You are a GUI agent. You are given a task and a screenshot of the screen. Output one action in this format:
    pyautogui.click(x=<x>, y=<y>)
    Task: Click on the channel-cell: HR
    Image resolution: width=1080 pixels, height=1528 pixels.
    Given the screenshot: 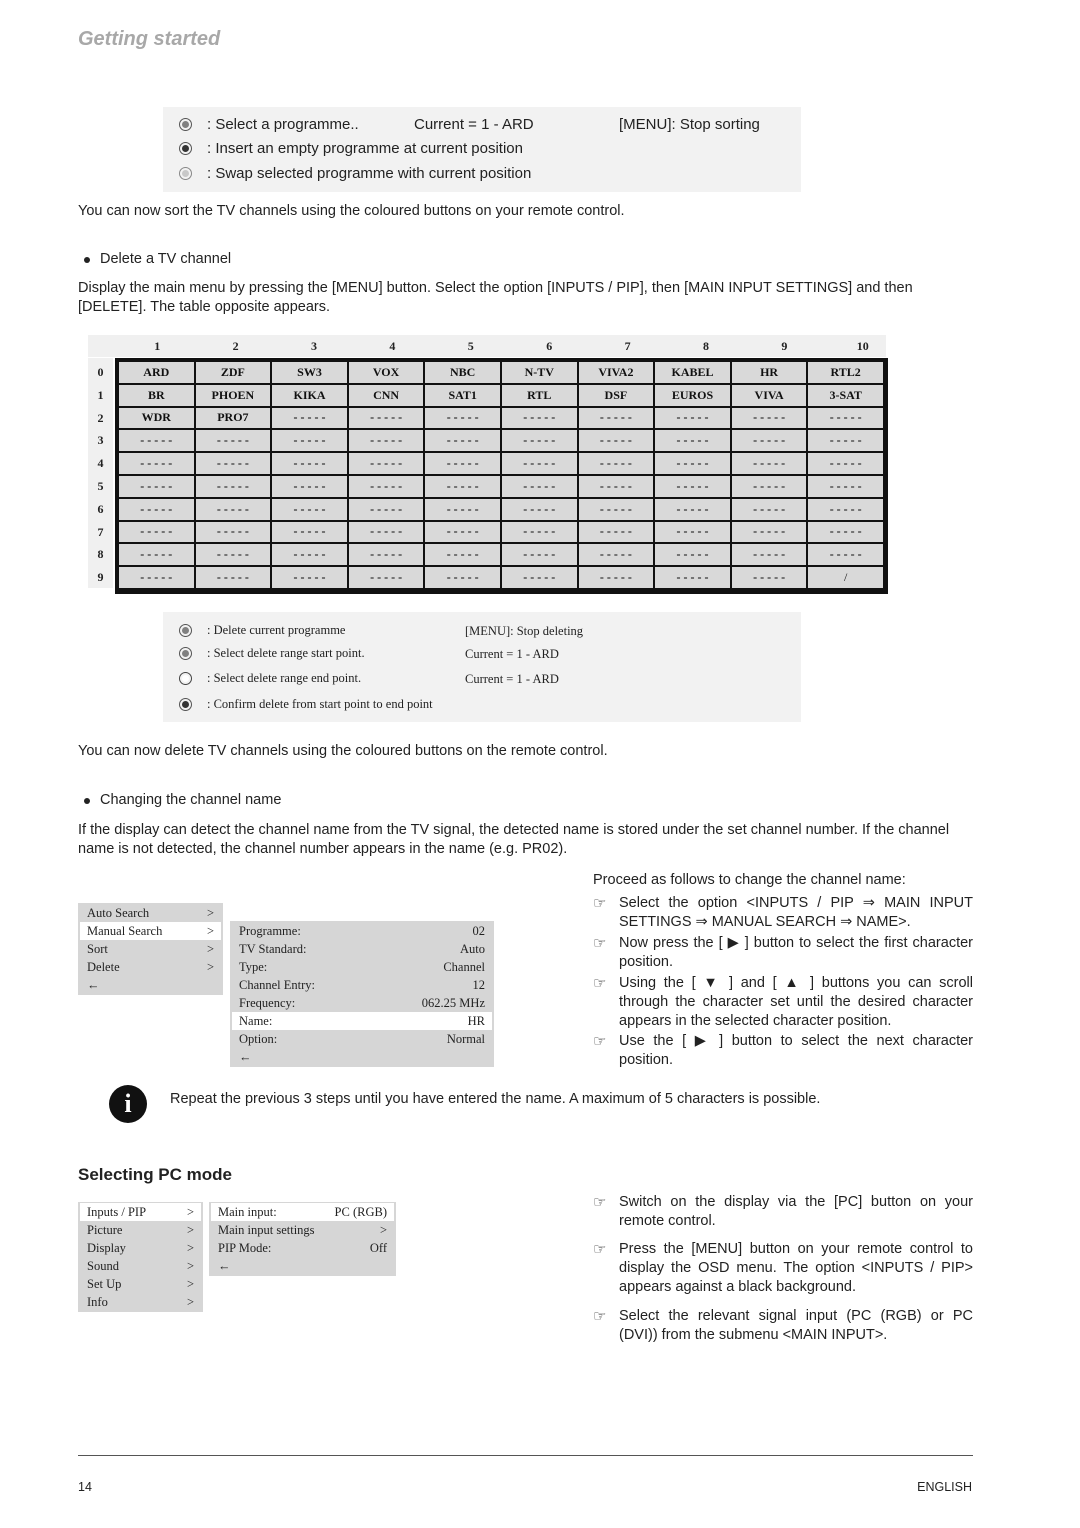 What is the action you would take?
    pyautogui.click(x=769, y=372)
    